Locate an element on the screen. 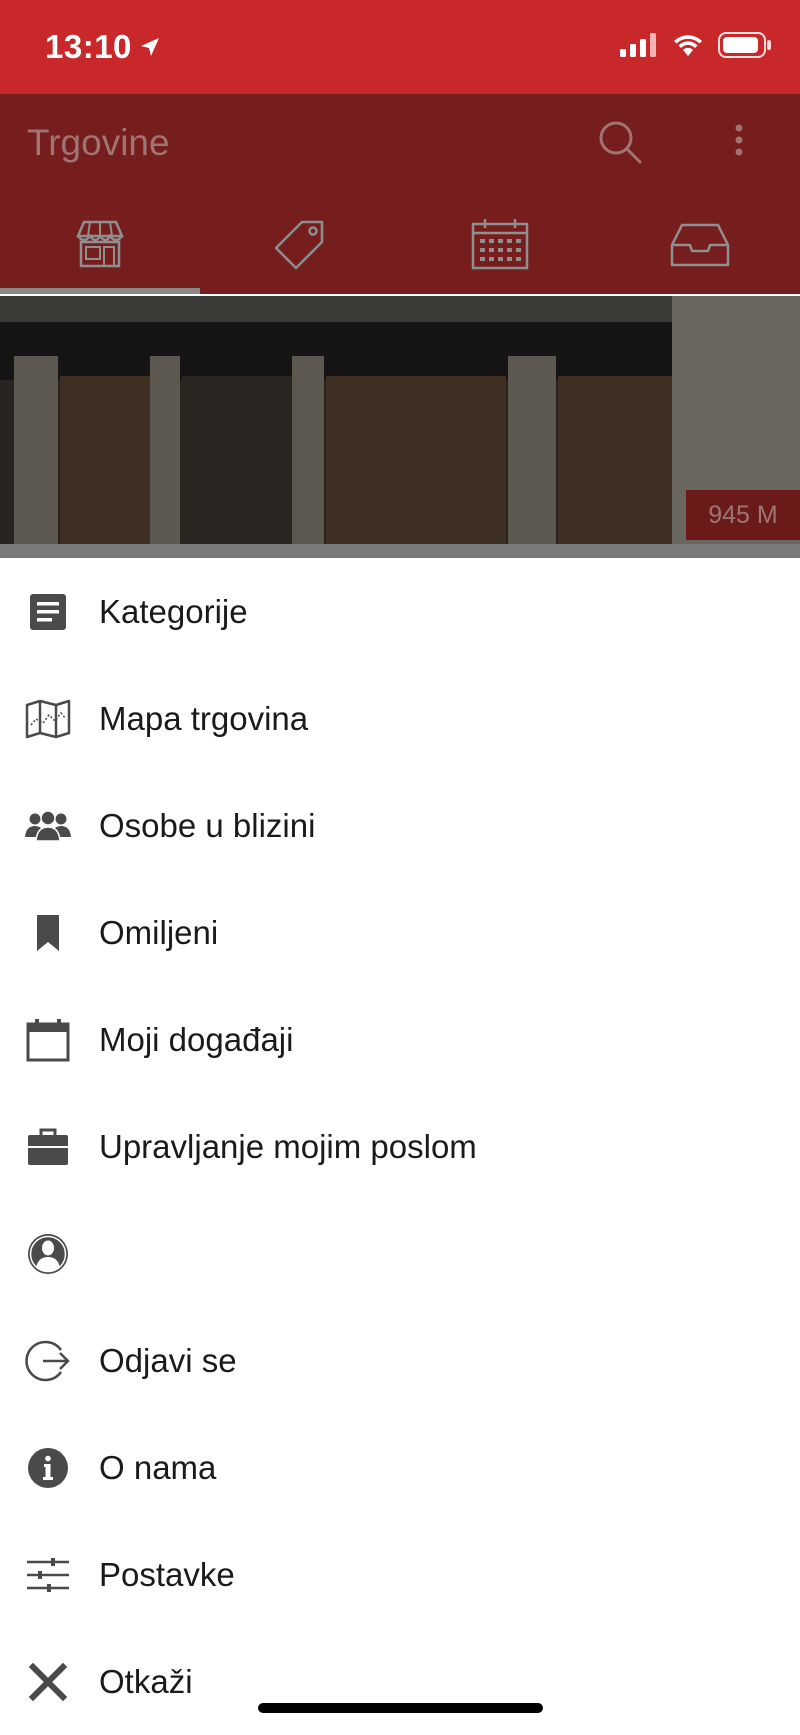 This screenshot has width=800, height=1735. tab-bar is located at coordinates (400, 248).